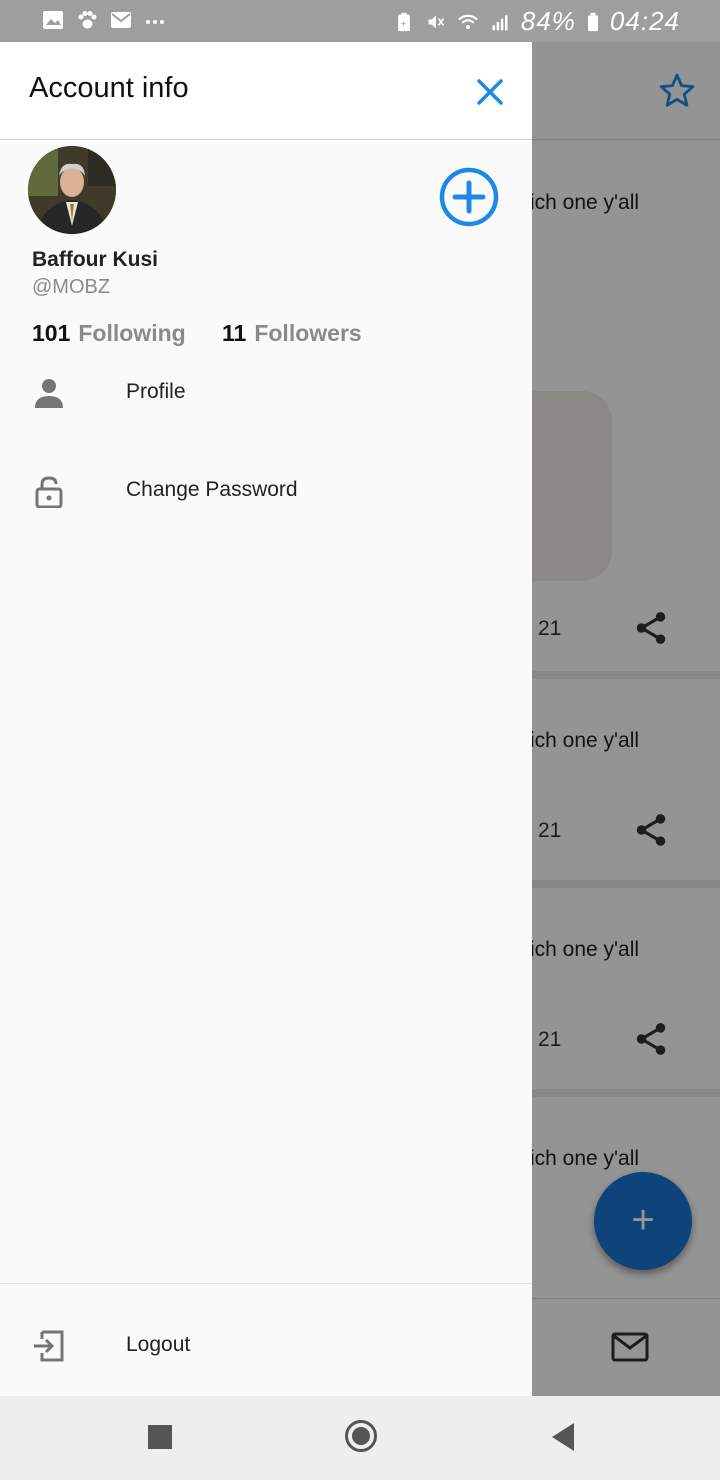 This screenshot has height=1480, width=720. I want to click on system-nav-bar, so click(360, 1438).